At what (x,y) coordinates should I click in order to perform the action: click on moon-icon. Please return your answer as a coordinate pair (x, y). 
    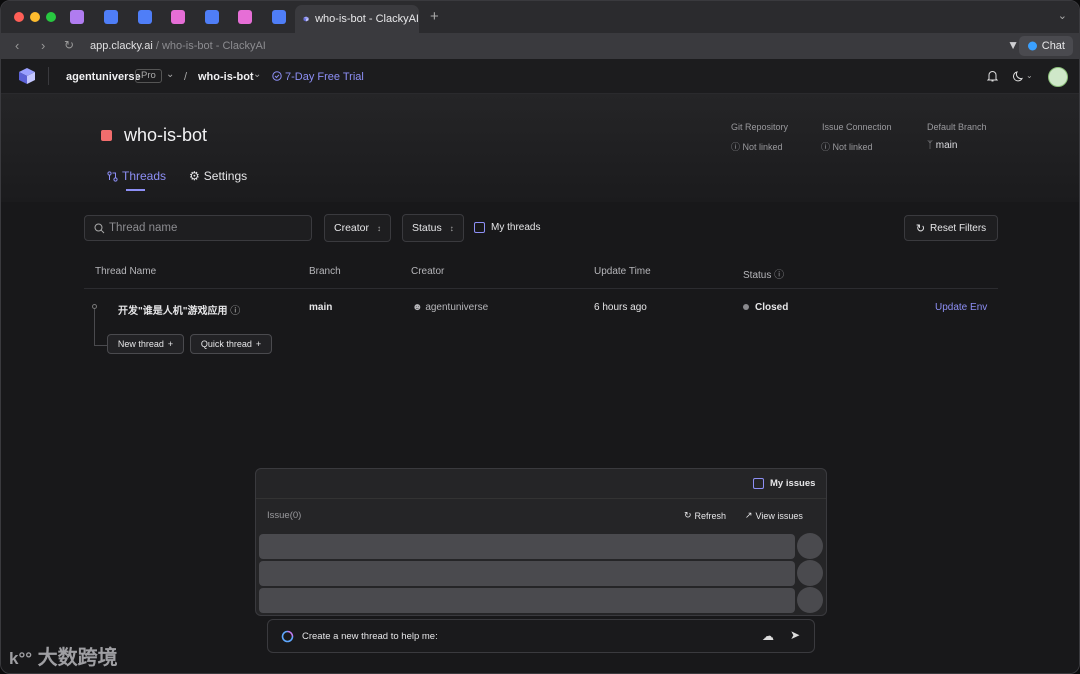
    Looking at the image, I should click on (1019, 76).